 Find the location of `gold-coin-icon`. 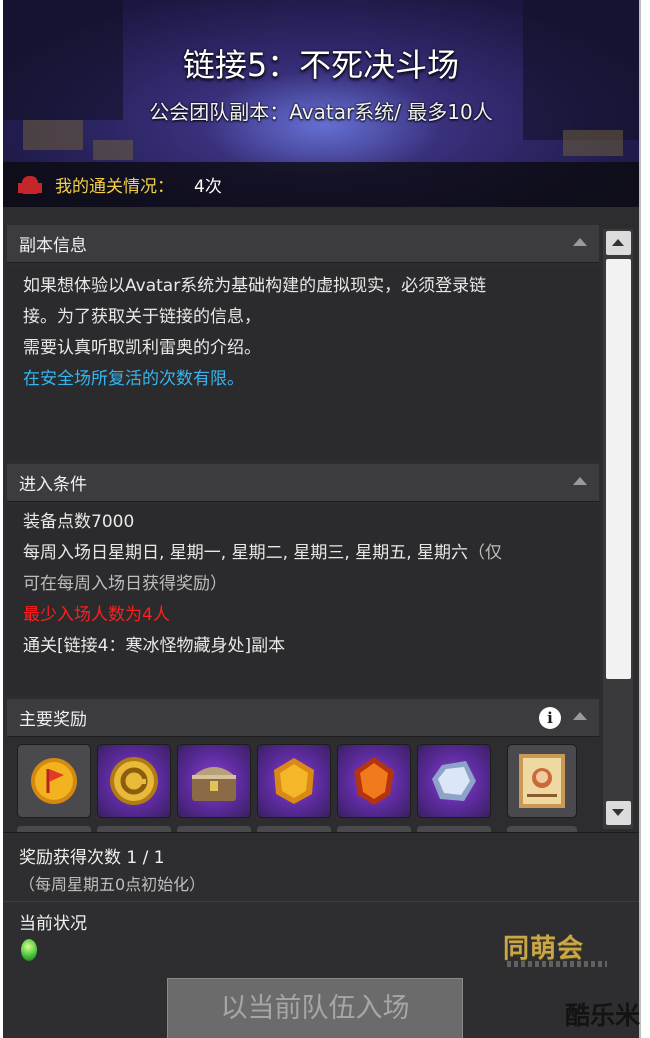

gold-coin-icon is located at coordinates (134, 781).